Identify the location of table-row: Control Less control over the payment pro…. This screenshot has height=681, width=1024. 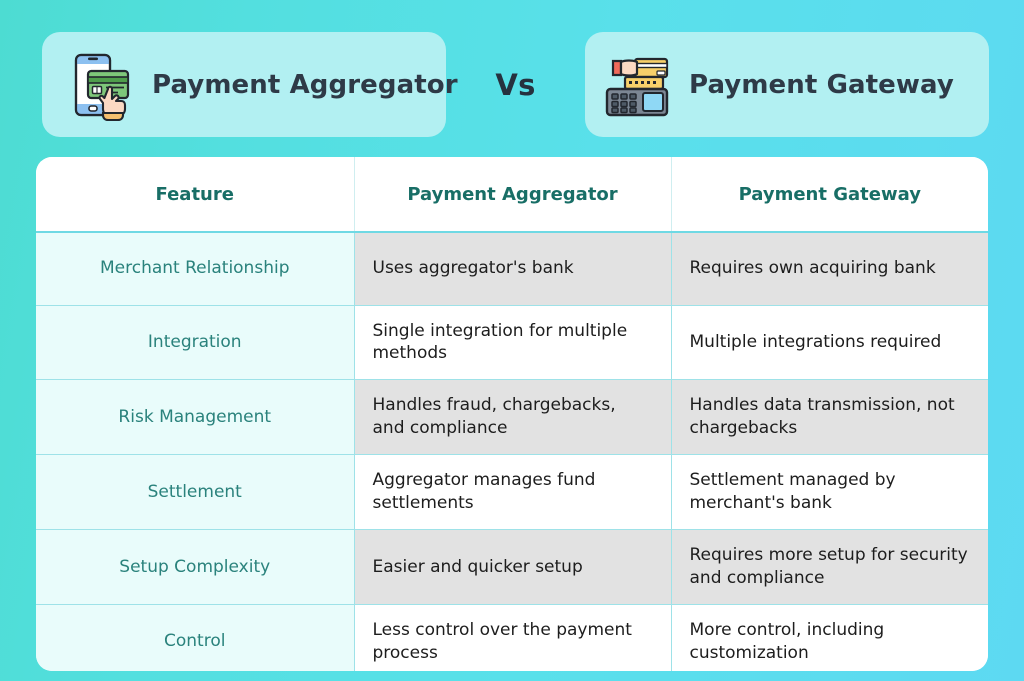
(512, 637).